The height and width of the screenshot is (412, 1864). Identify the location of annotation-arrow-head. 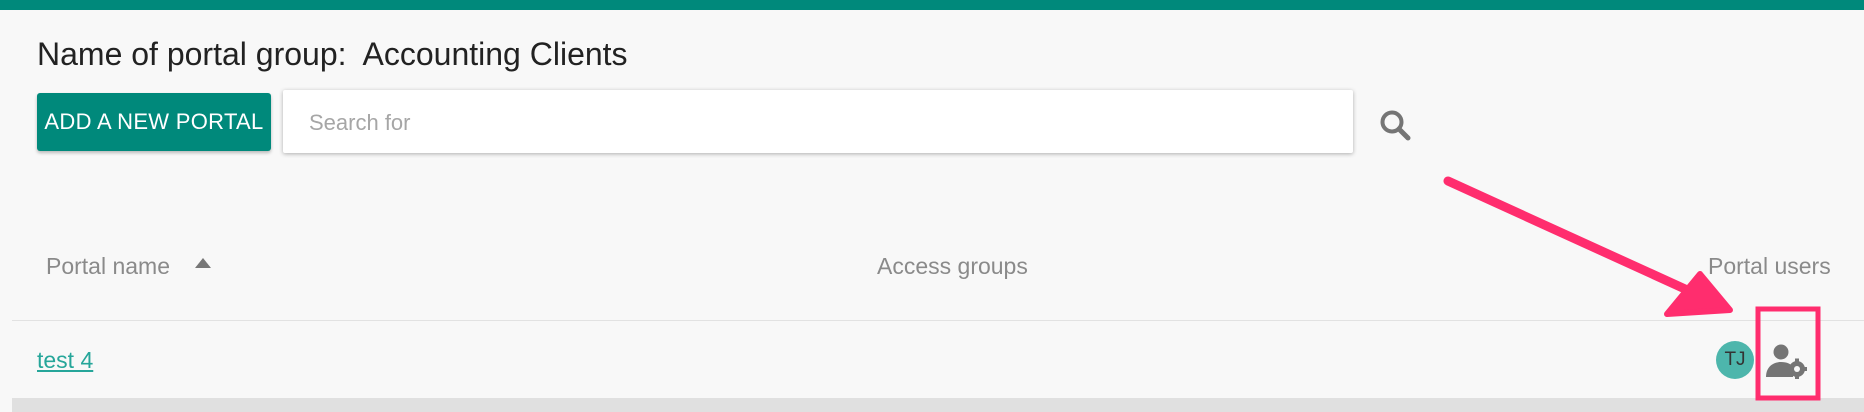
(1698, 294).